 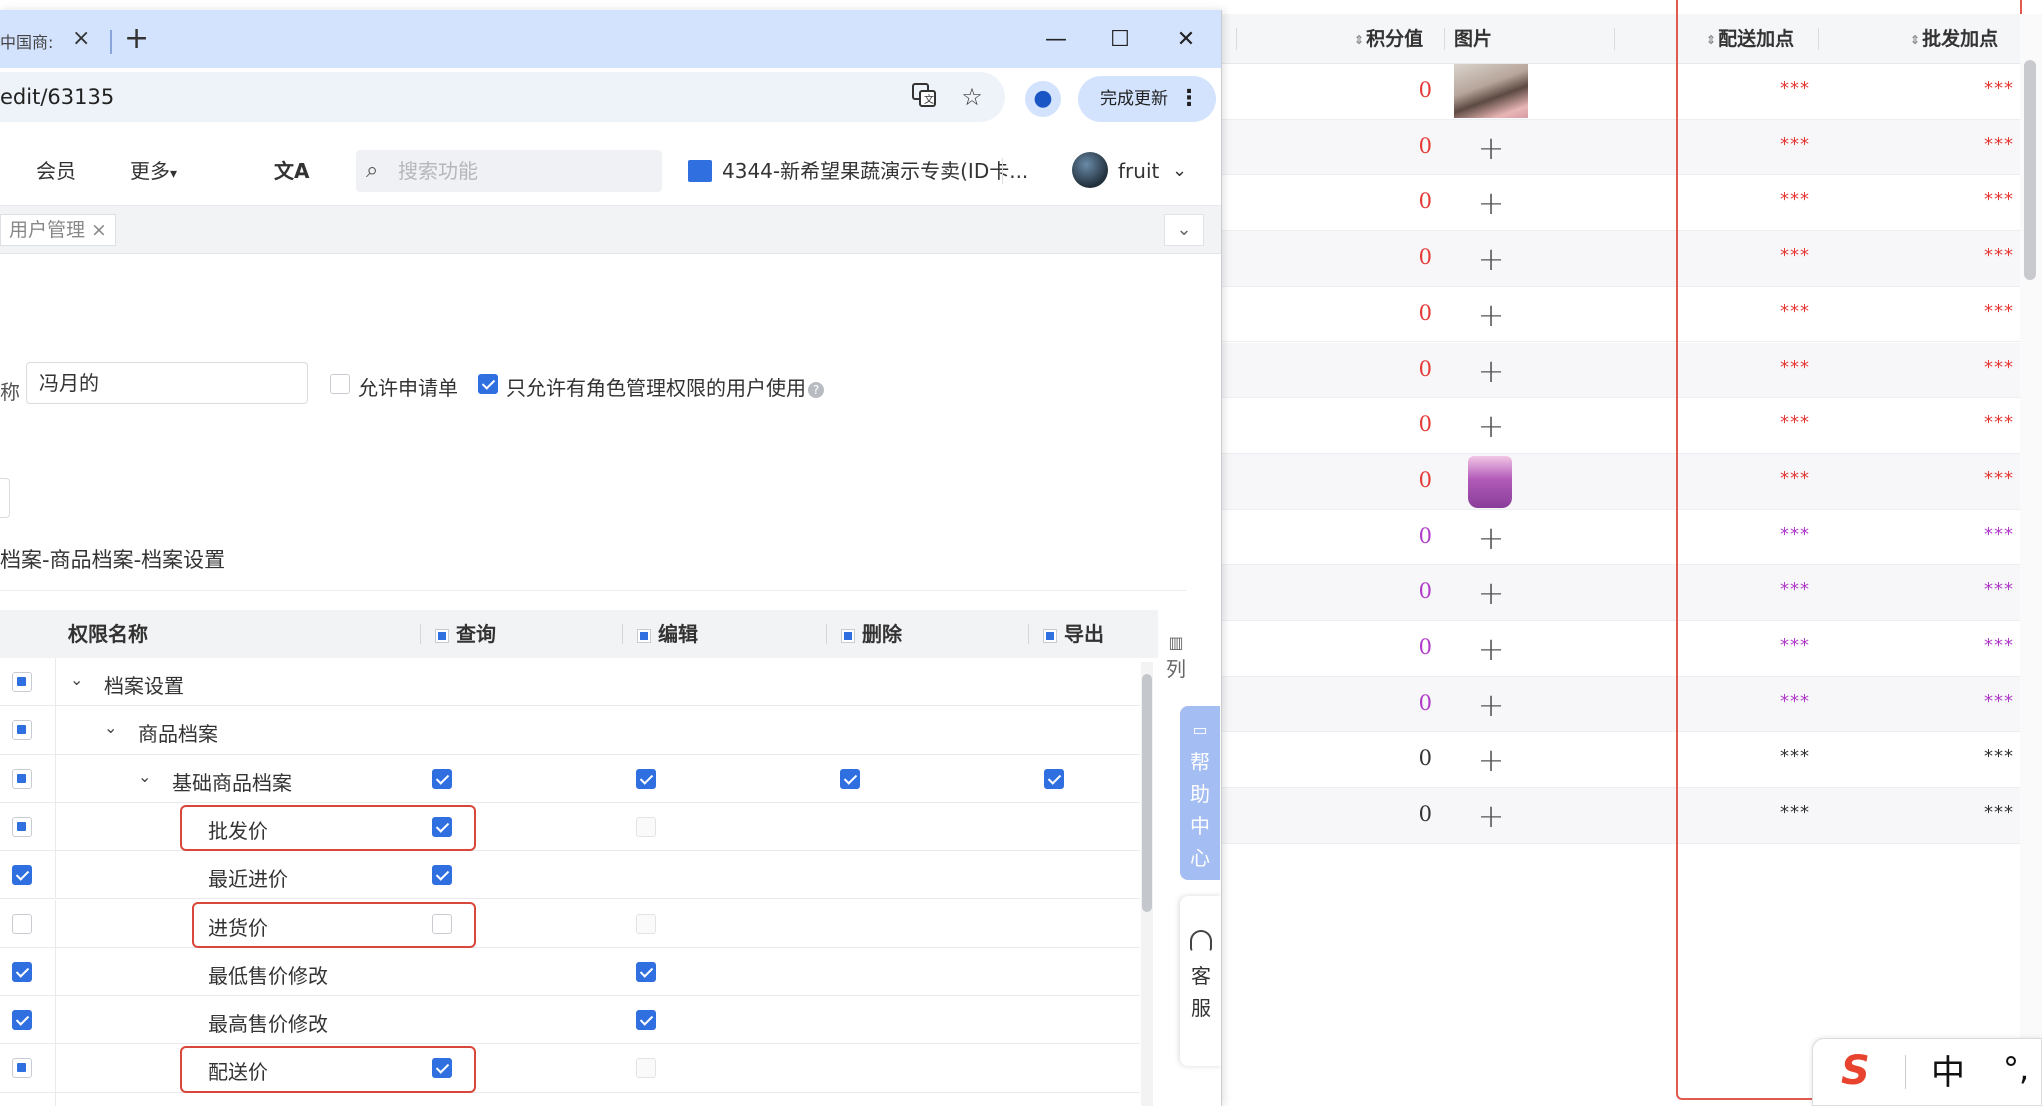 I want to click on collapsed-control, so click(x=5, y=498).